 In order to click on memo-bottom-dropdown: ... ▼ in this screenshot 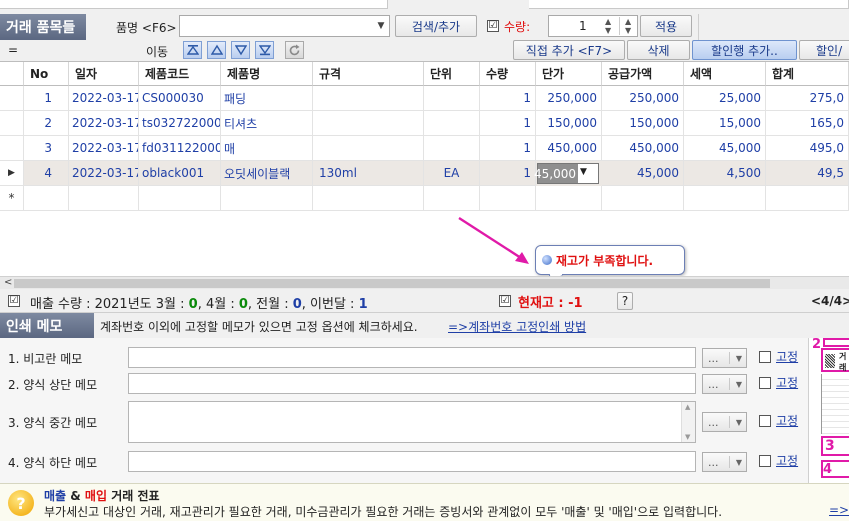, I will do `click(724, 462)`.